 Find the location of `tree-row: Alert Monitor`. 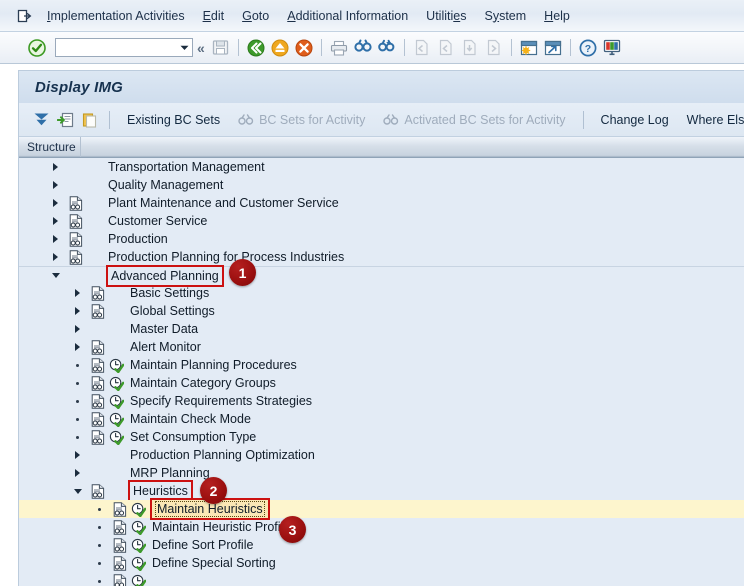

tree-row: Alert Monitor is located at coordinates (381, 347).